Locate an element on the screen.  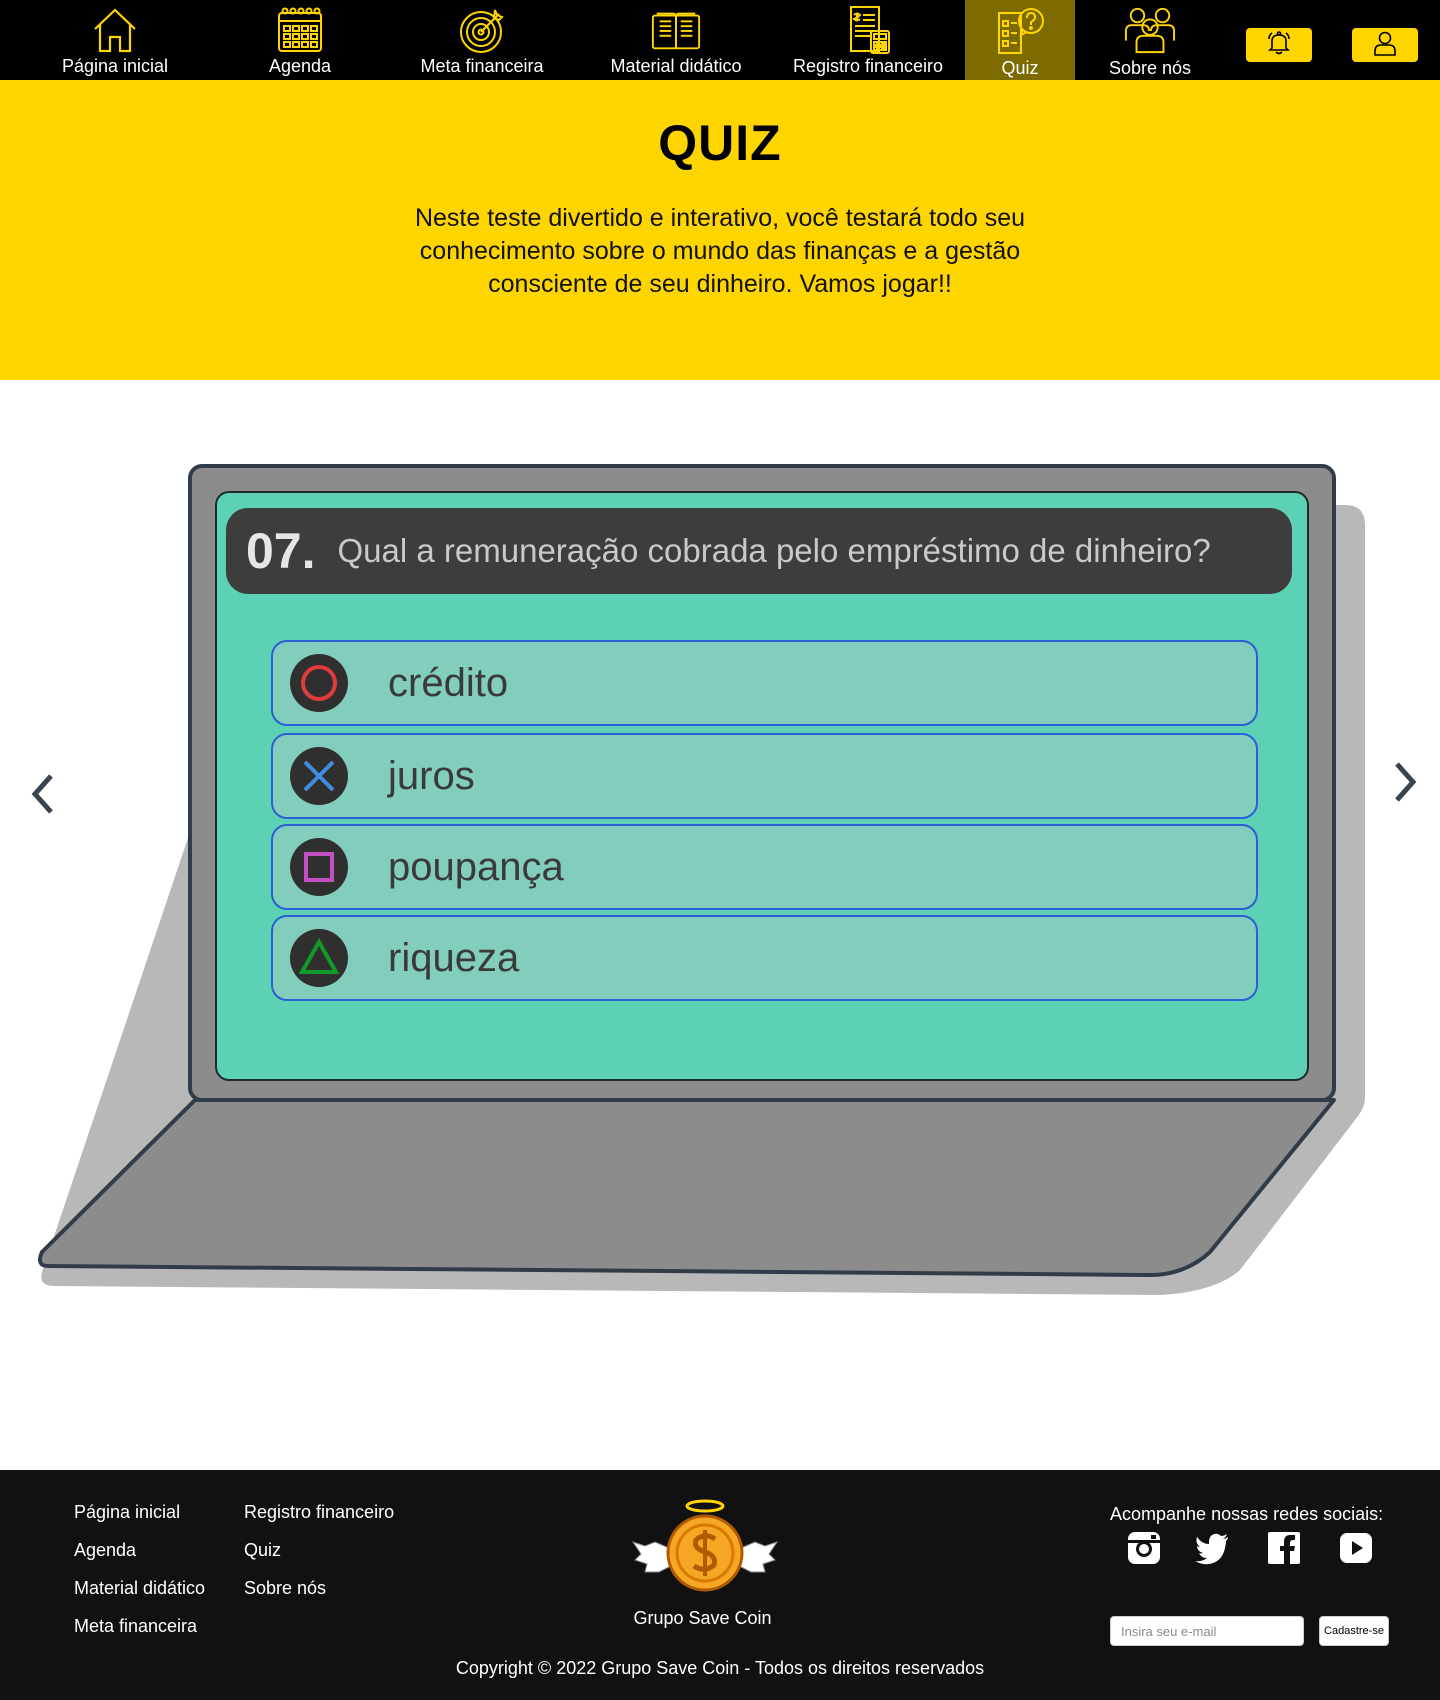
social-title: Acompanhe nossas redes sociais: is located at coordinates (1247, 1514).